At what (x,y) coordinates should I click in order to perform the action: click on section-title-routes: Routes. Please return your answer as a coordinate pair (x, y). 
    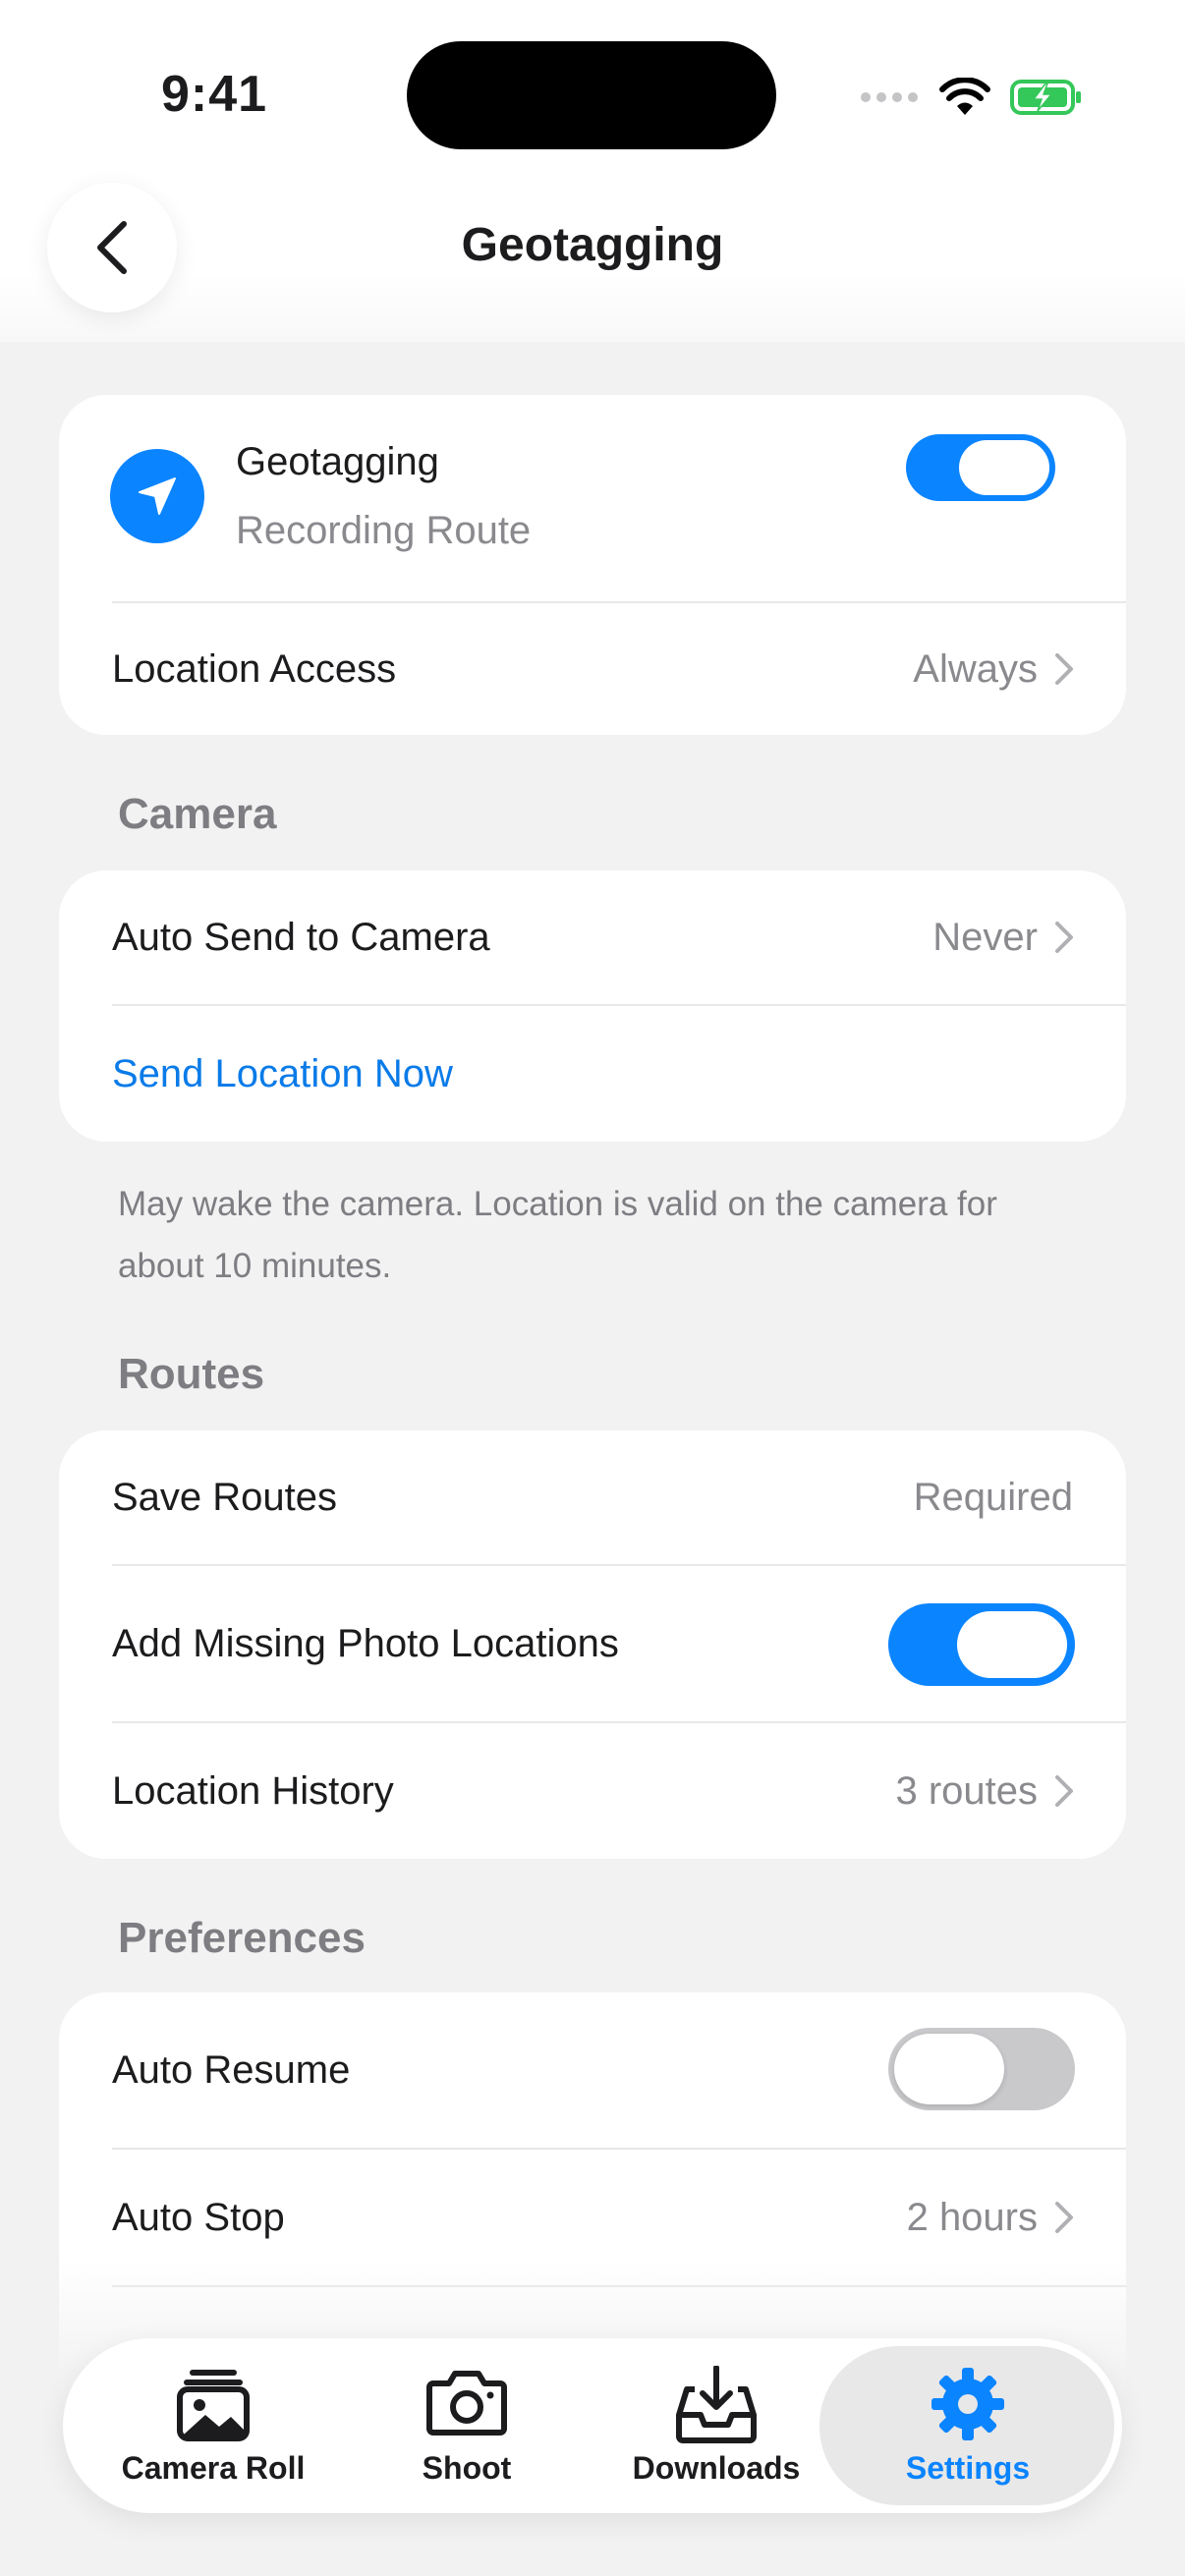
    Looking at the image, I should click on (192, 1374).